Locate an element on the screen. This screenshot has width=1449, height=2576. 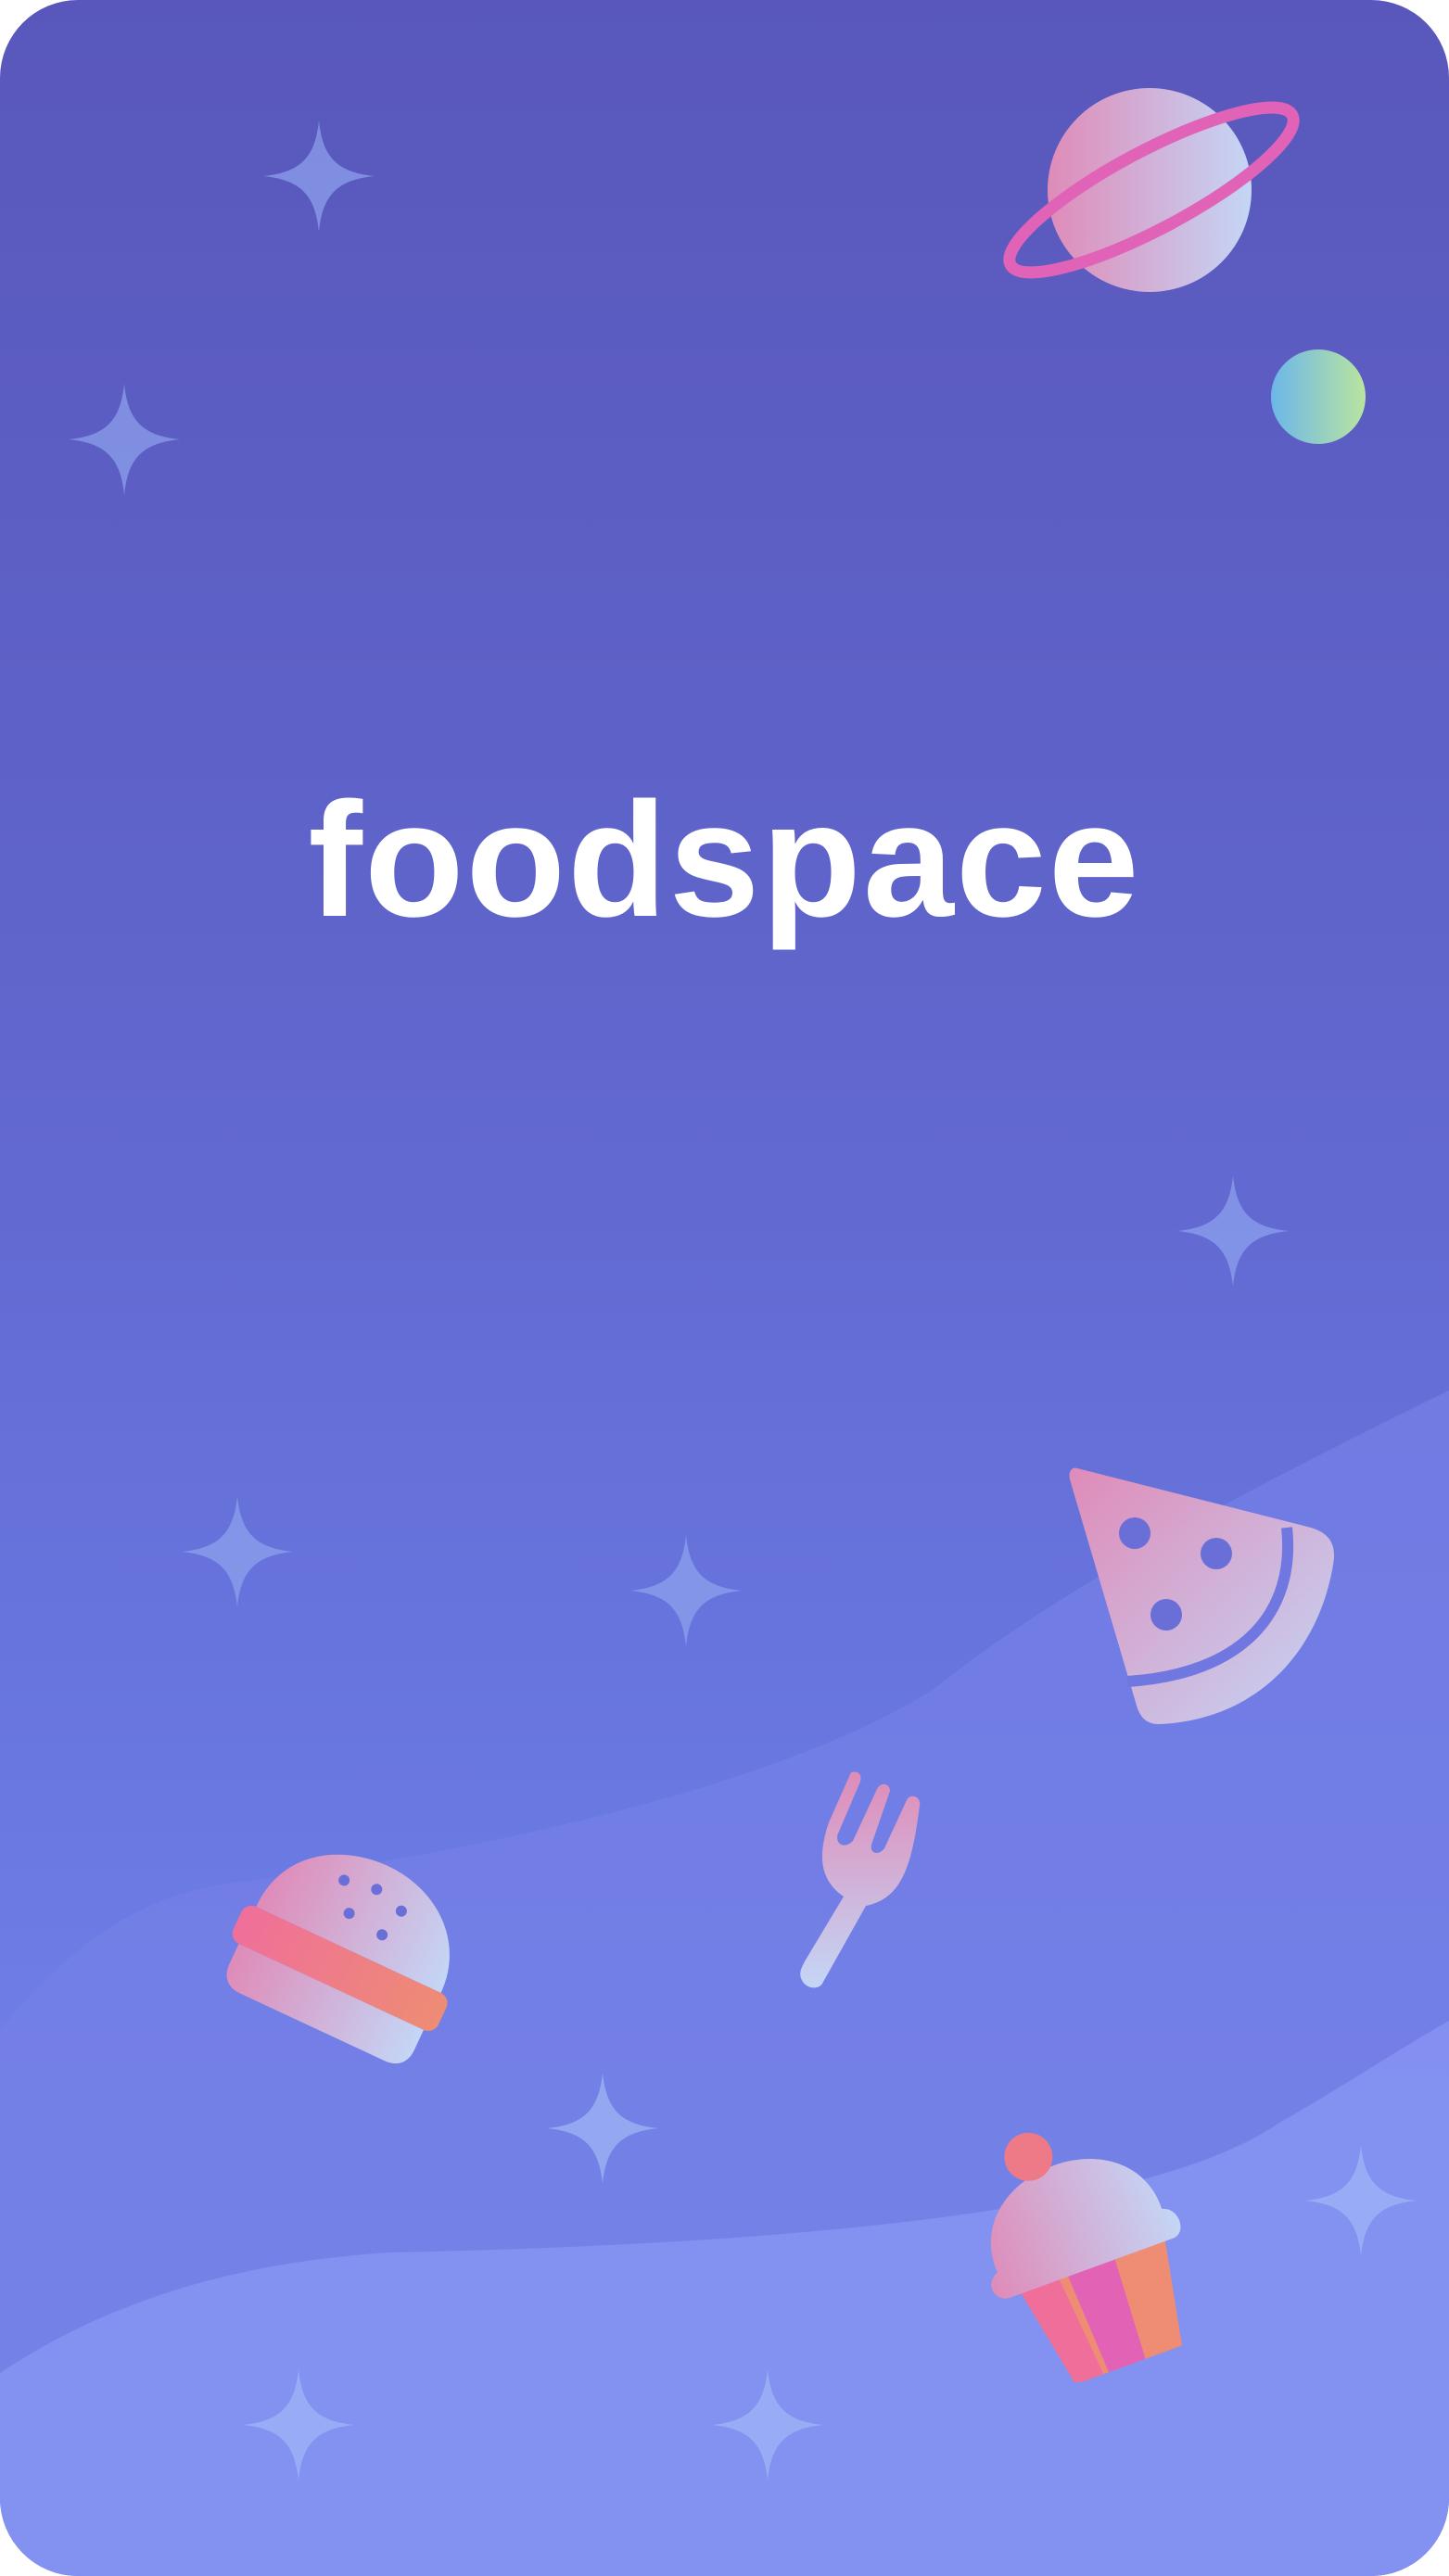
moon-icon is located at coordinates (1318, 396).